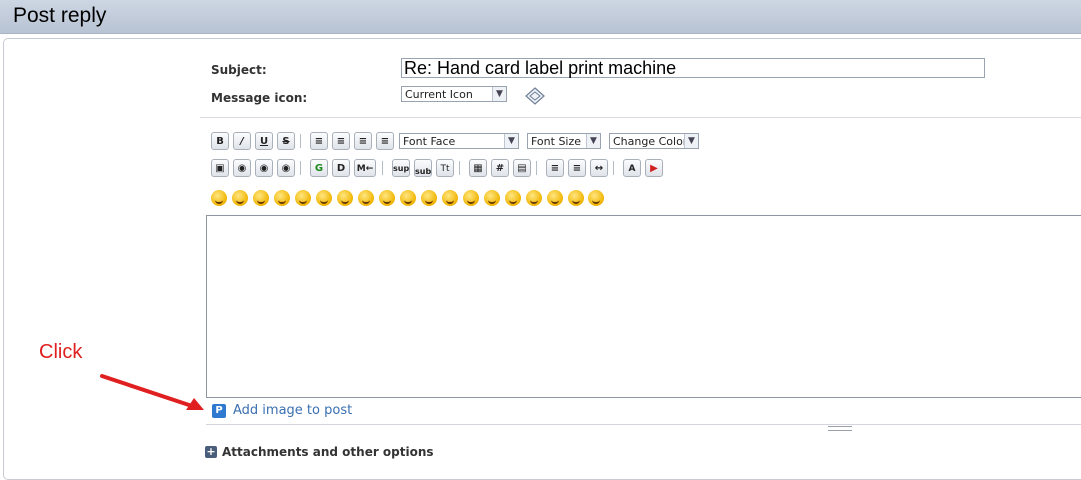 This screenshot has width=1081, height=480. Describe the element at coordinates (341, 141) in the screenshot. I see `align-justify-button: ≡` at that location.